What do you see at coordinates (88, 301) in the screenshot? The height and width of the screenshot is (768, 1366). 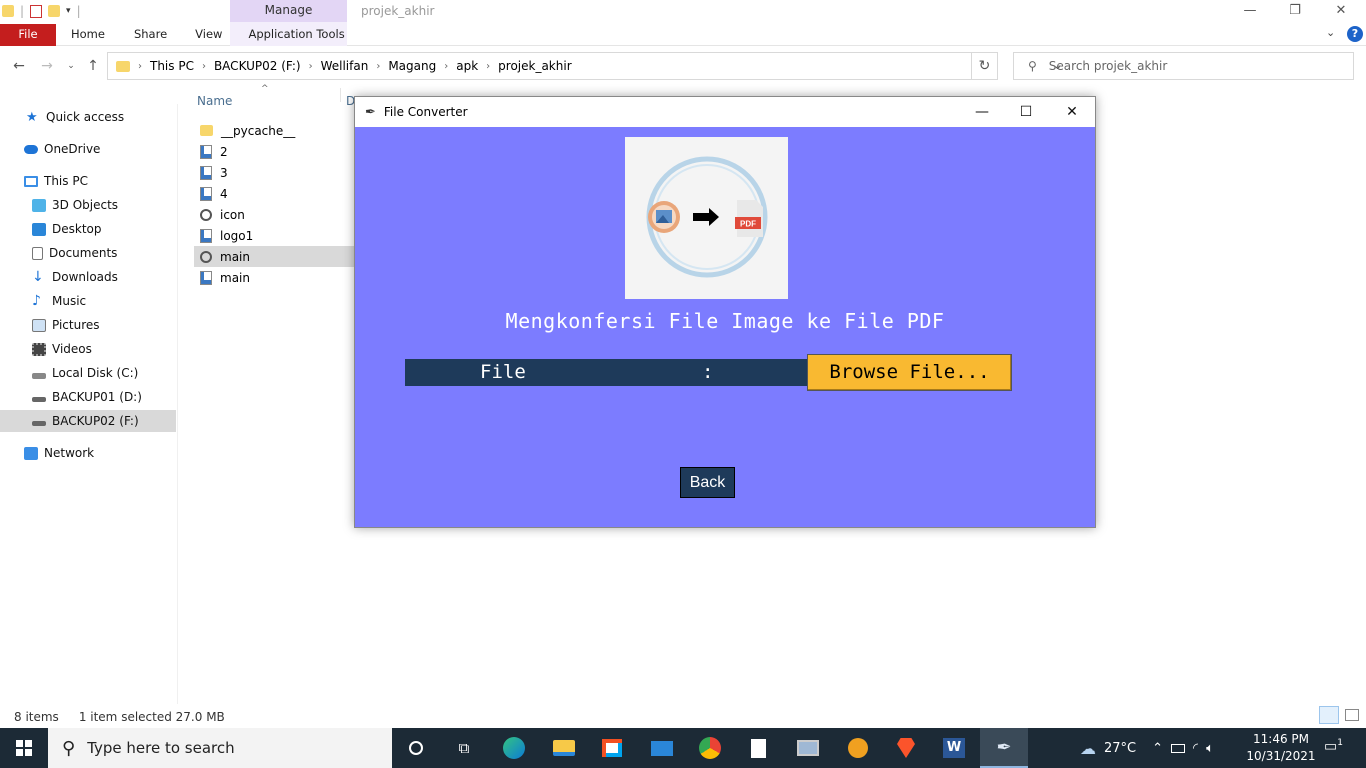 I see `sidebar-item-music: ♪ Music` at bounding box center [88, 301].